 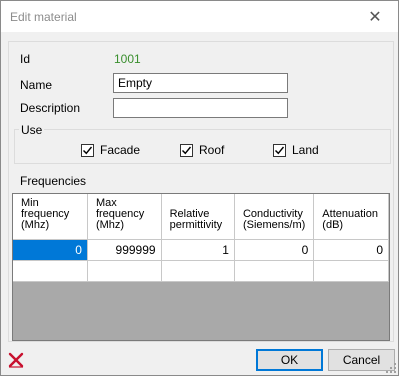 I want to click on ok-button: OK, so click(x=289, y=360).